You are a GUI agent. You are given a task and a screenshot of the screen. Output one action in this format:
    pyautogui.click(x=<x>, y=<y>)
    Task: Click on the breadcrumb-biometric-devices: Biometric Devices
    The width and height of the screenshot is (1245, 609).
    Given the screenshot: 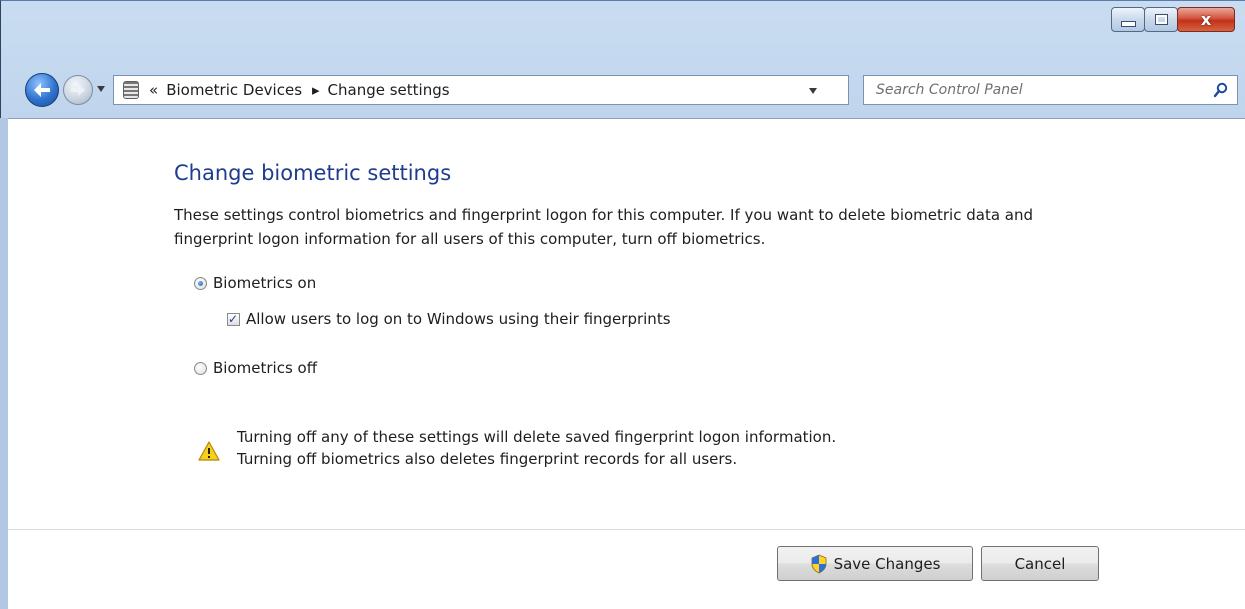 What is the action you would take?
    pyautogui.click(x=234, y=90)
    